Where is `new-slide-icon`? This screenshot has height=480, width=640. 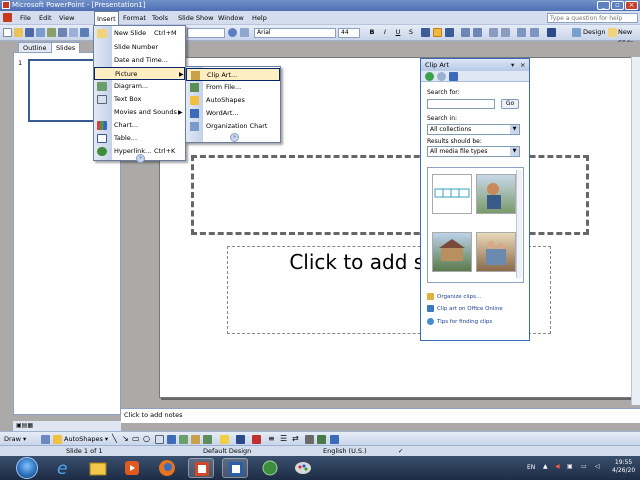 new-slide-icon is located at coordinates (612, 32).